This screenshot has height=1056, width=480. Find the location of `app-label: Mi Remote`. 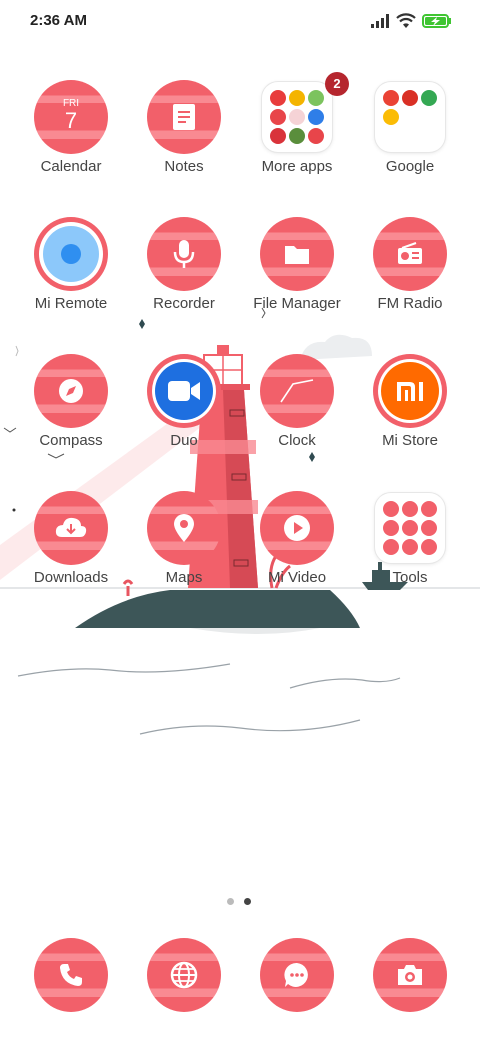

app-label: Mi Remote is located at coordinates (71, 303).